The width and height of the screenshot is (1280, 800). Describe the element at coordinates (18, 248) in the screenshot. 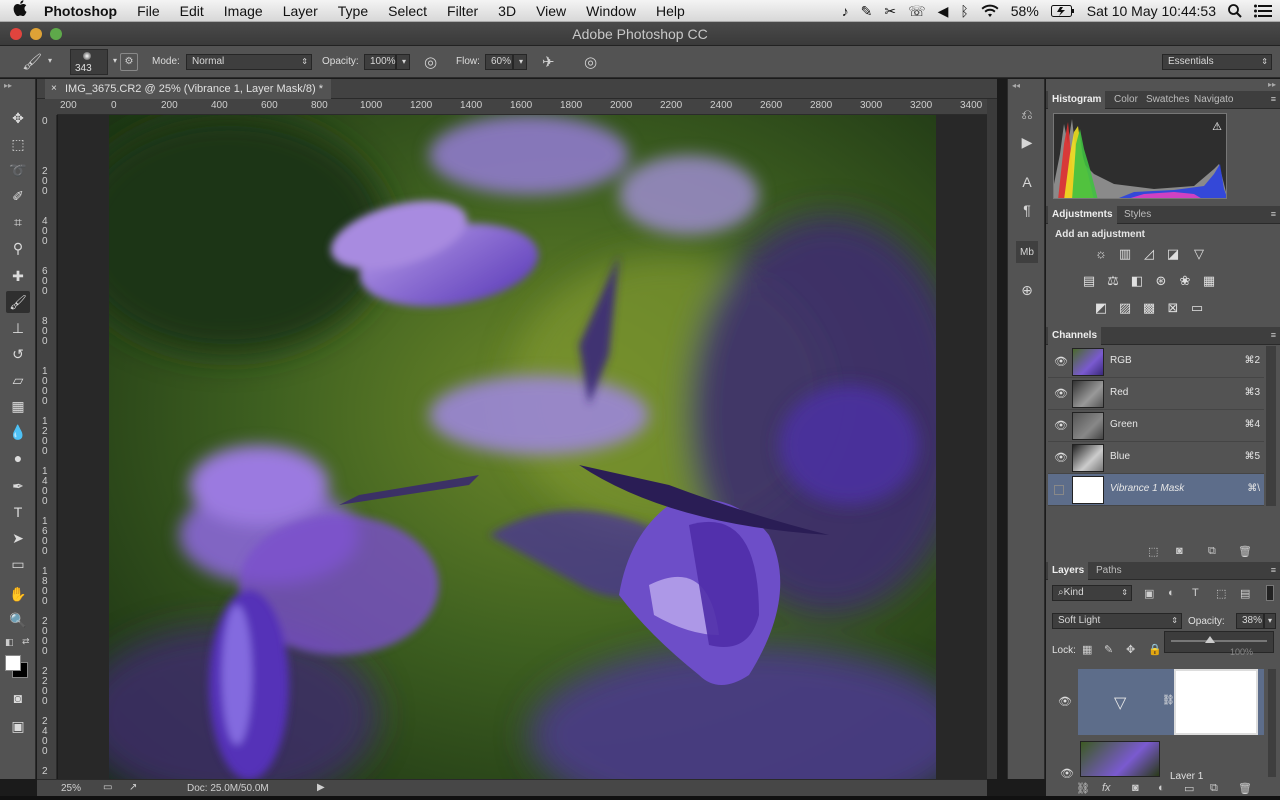

I see `eyedropper-tool-icon: ⚲` at that location.